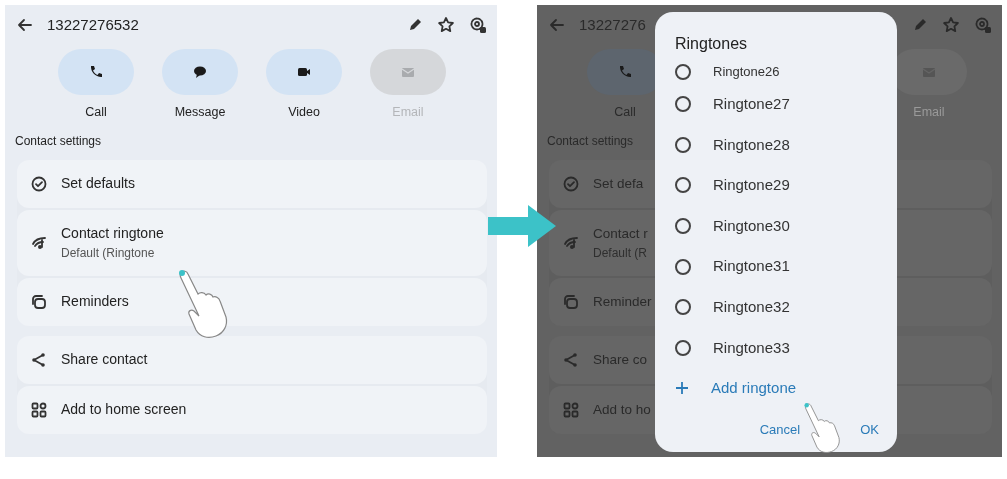 This screenshot has height=479, width=1007. Describe the element at coordinates (93, 24) in the screenshot. I see `contact-number: 13227276532` at that location.